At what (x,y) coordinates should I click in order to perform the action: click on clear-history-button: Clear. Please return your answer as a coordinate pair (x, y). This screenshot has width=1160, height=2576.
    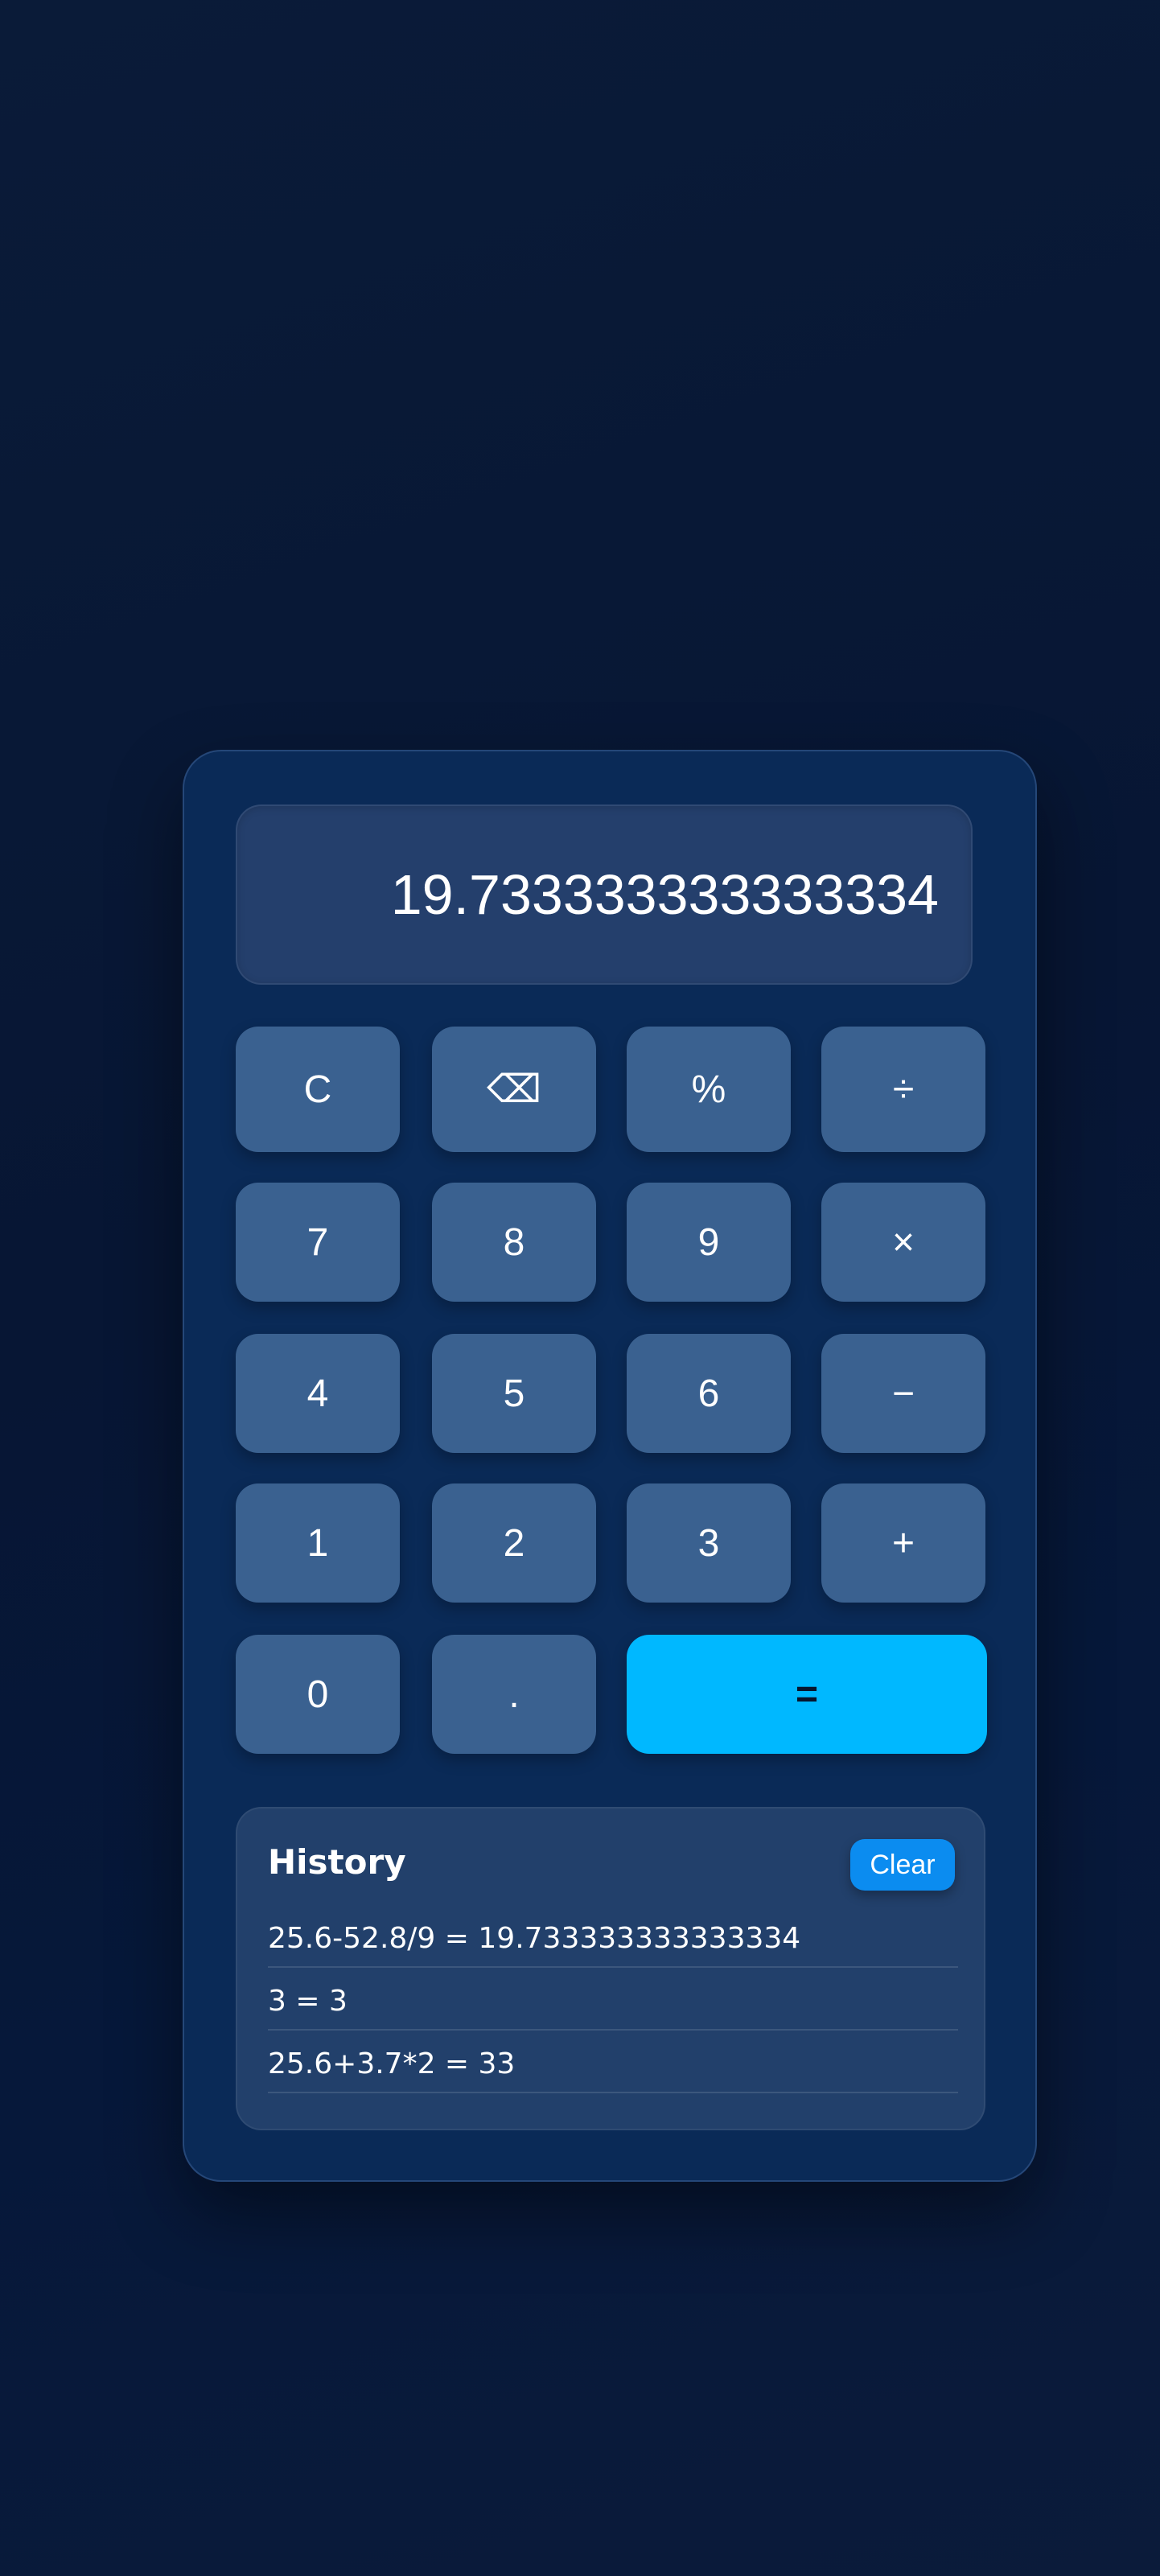
    Looking at the image, I should click on (902, 1865).